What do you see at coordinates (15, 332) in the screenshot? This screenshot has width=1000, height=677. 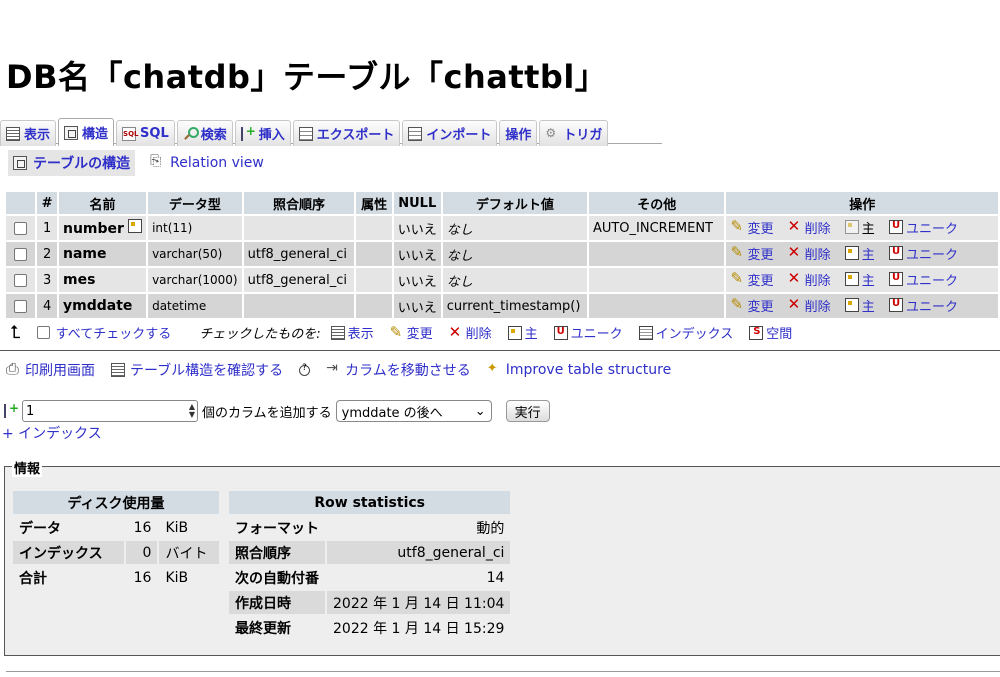 I see `arrow-up-left-icon: ⮤` at bounding box center [15, 332].